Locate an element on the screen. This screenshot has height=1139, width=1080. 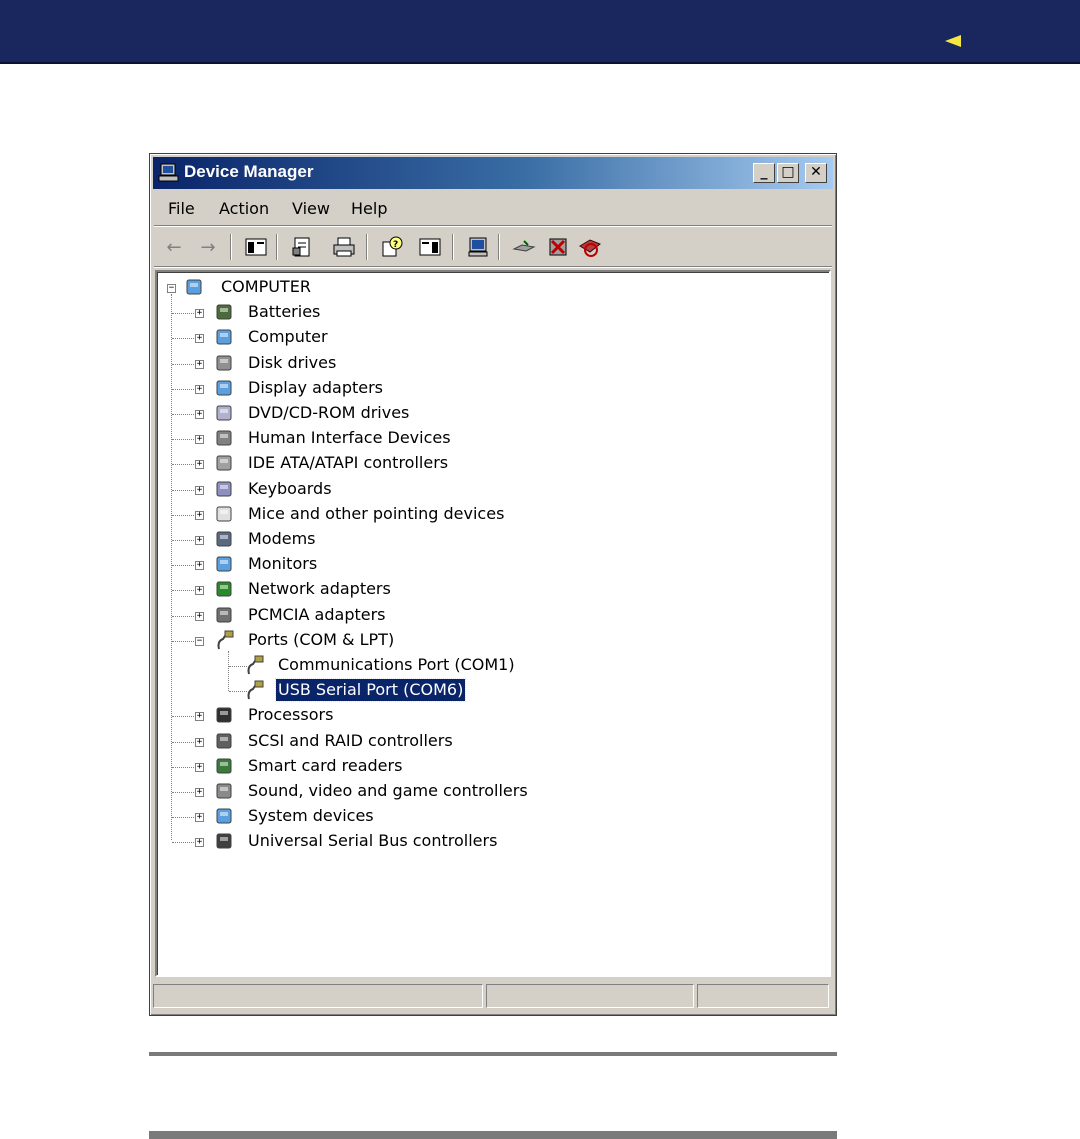
scsi-icon is located at coordinates (224, 741).